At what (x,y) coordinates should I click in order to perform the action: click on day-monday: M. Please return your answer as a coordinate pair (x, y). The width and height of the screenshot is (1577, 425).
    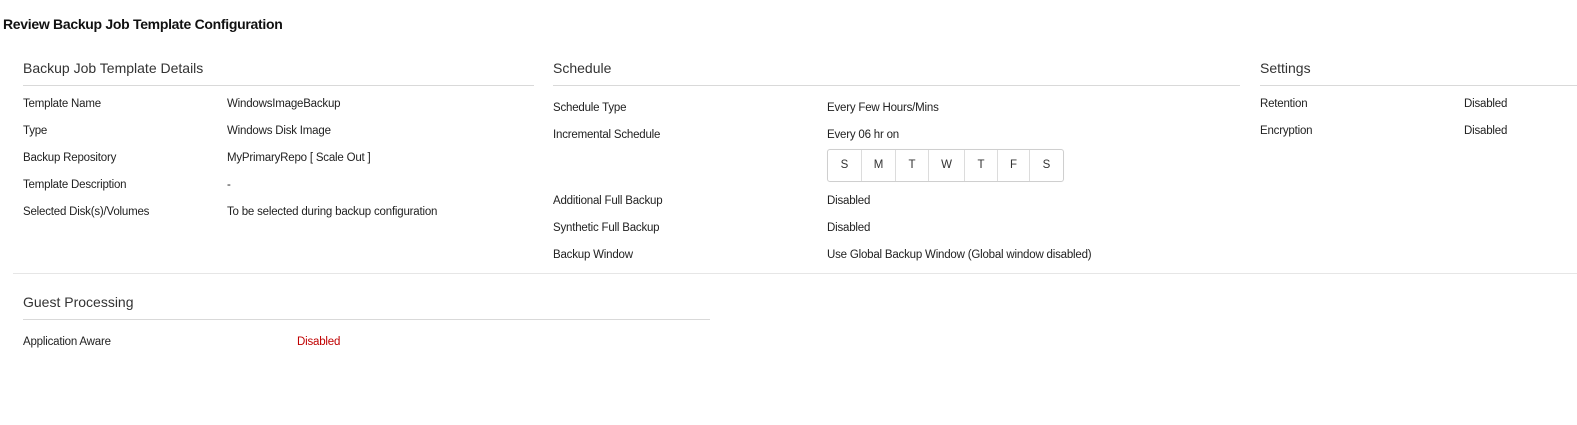
    Looking at the image, I should click on (879, 165).